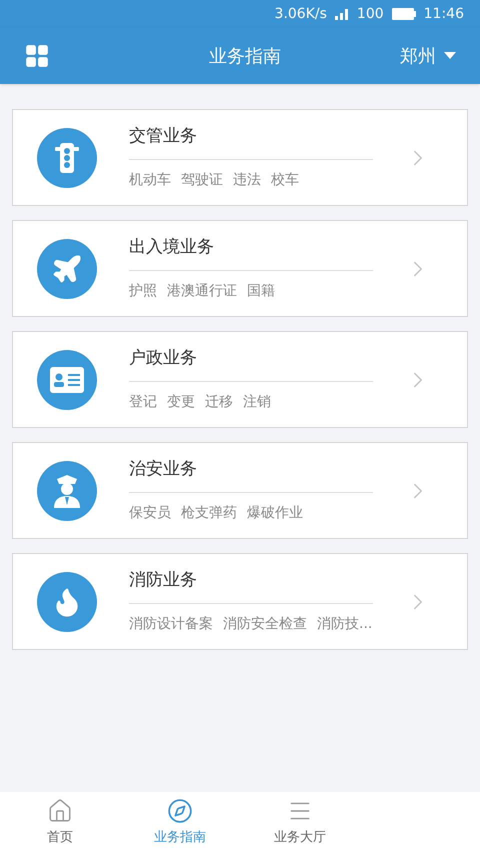 The height and width of the screenshot is (853, 480). What do you see at coordinates (404, 14) in the screenshot?
I see `battery-icon` at bounding box center [404, 14].